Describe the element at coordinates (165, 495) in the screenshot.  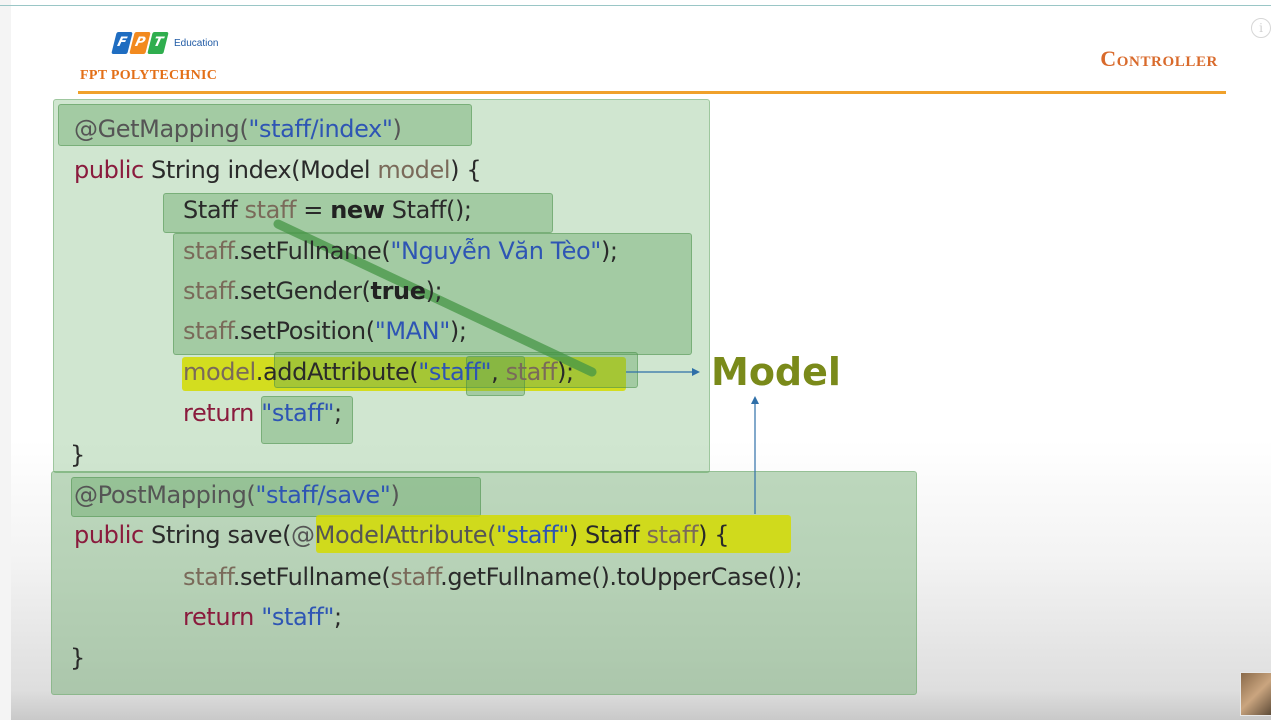
I see `token: @PostMapping(` at that location.